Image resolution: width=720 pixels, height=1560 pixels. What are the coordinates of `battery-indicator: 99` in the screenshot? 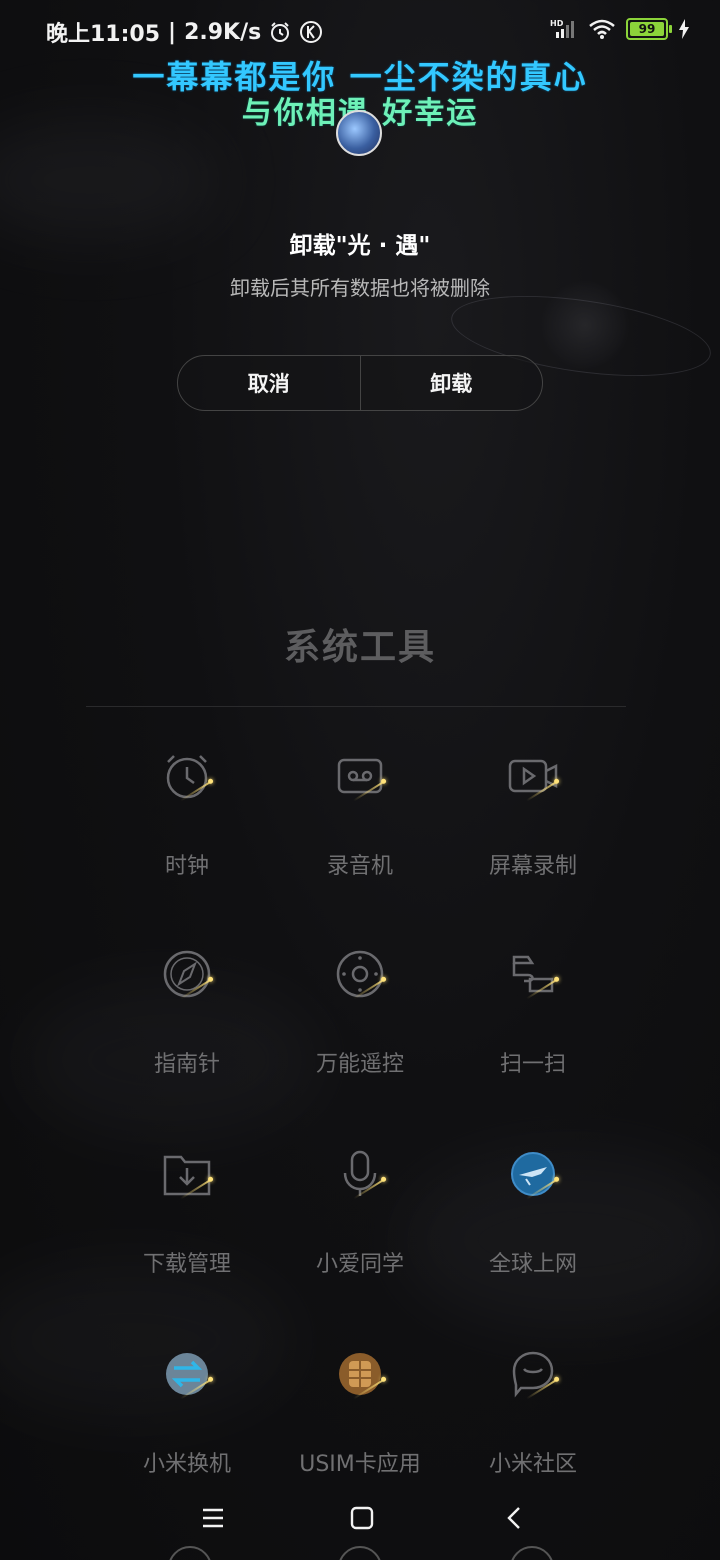 It's located at (649, 29).